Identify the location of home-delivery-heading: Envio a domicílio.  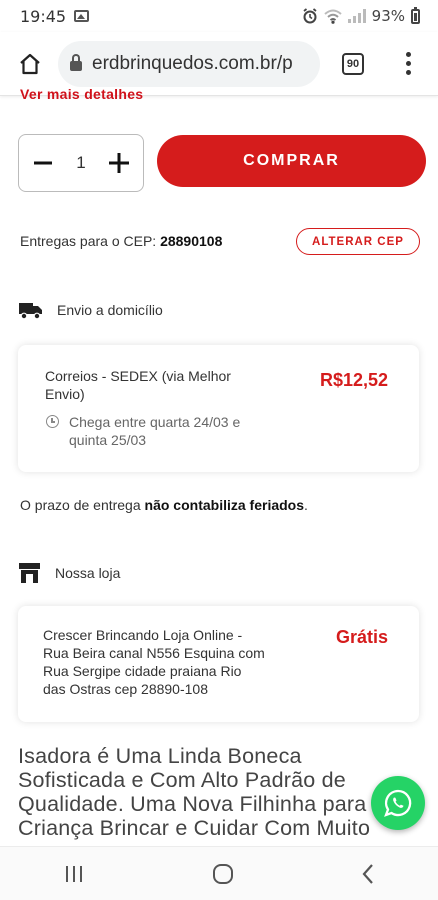
(90, 310).